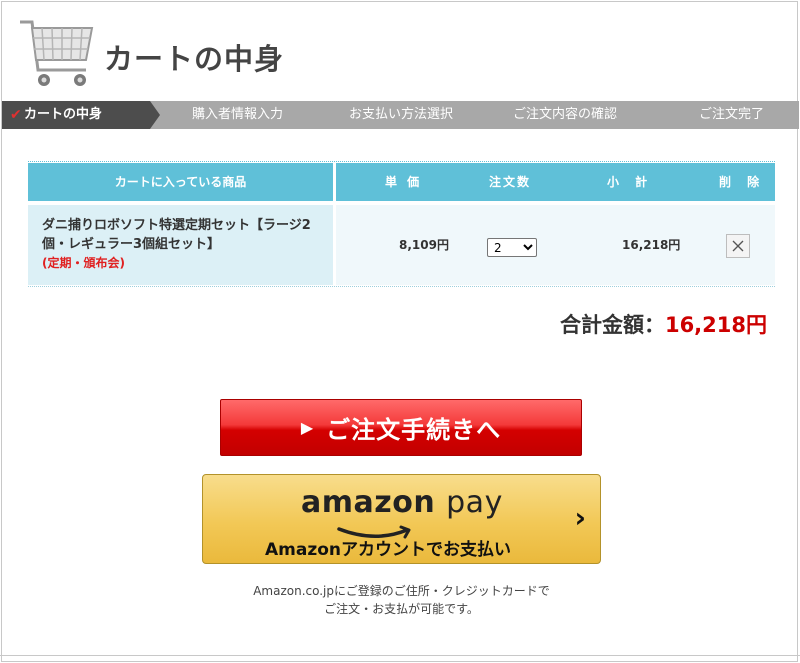  What do you see at coordinates (400, 655) in the screenshot?
I see `page-bottom-border` at bounding box center [400, 655].